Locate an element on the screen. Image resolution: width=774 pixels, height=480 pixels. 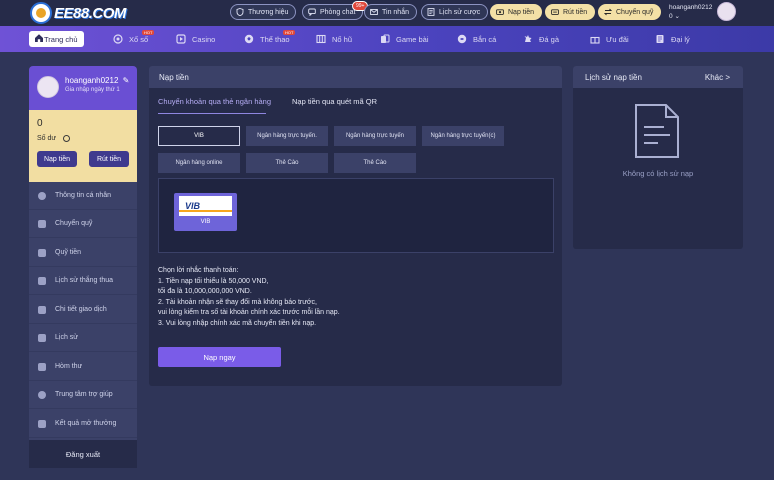
avatar is located at coordinates (48, 87).